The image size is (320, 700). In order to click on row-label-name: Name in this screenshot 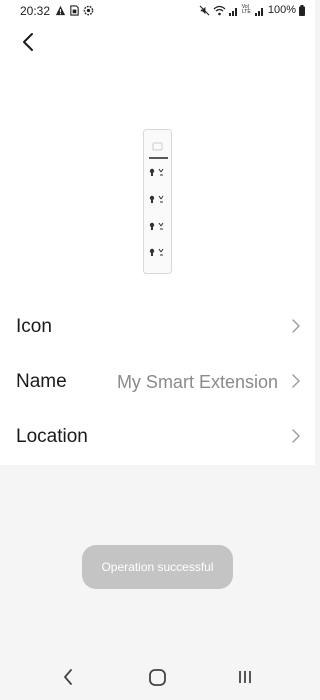, I will do `click(41, 381)`.